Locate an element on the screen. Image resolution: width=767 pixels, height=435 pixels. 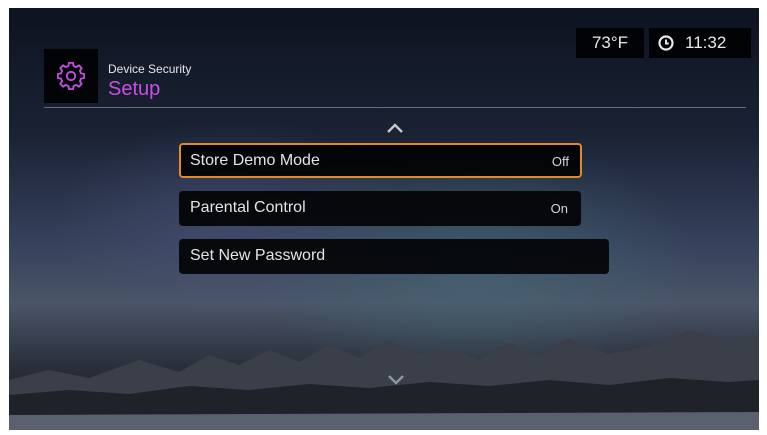
header-divider is located at coordinates (395, 107).